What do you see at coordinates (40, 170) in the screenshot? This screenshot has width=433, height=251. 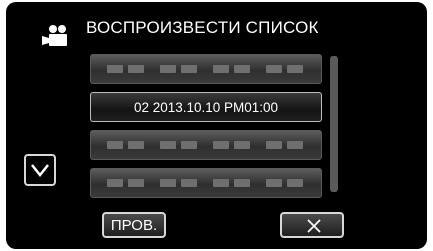 I see `scroll-down-button` at bounding box center [40, 170].